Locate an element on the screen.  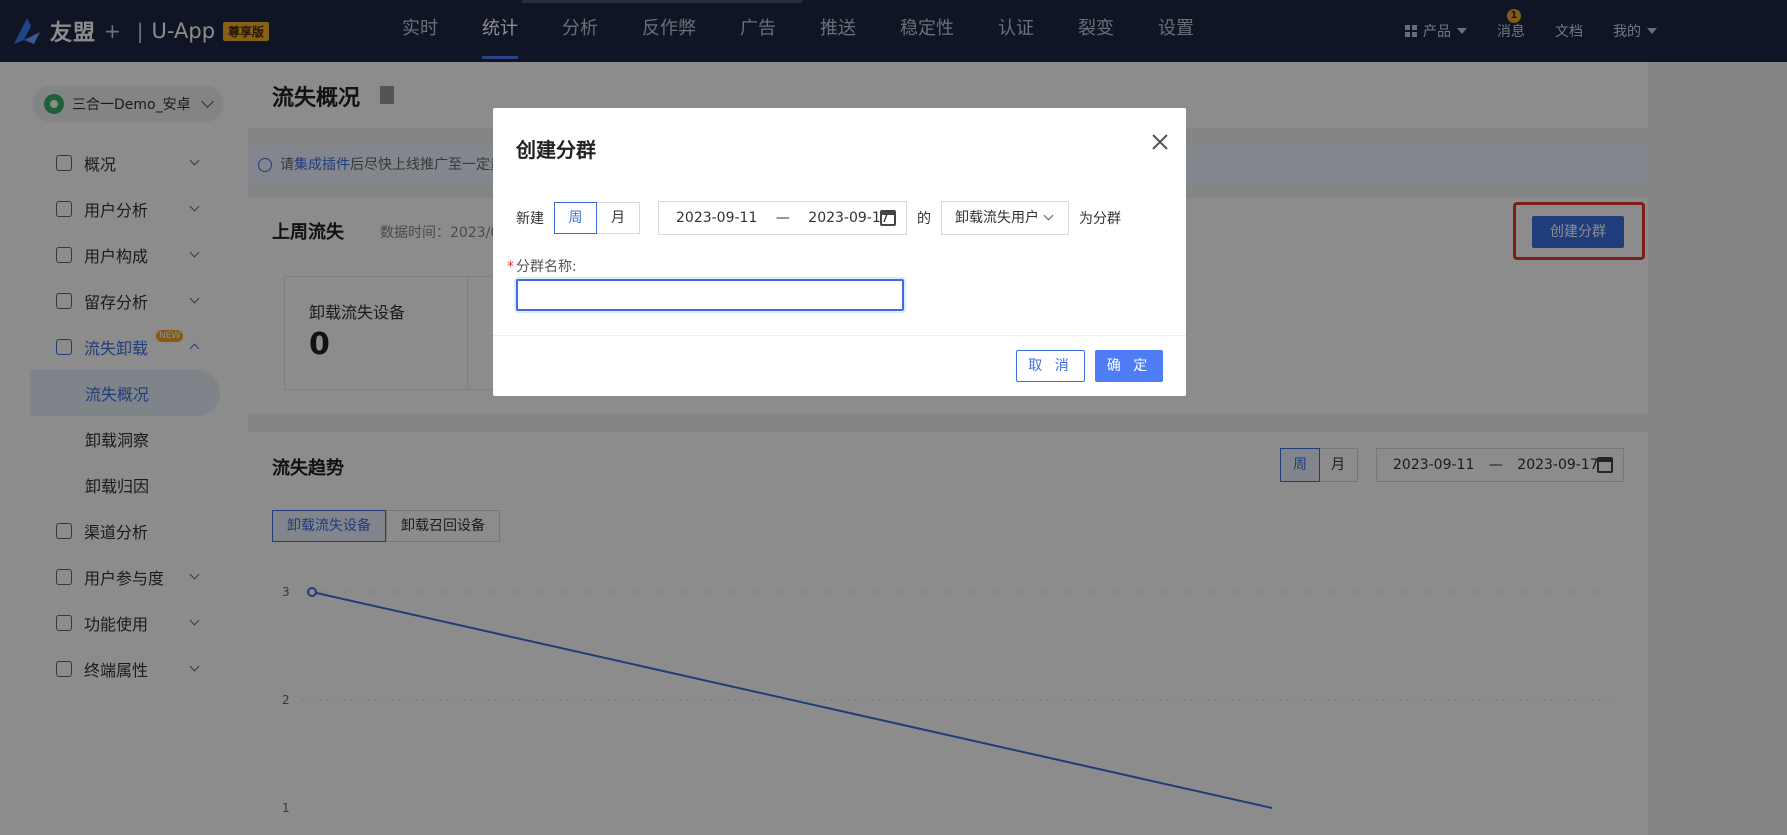
close-icon is located at coordinates (1160, 142).